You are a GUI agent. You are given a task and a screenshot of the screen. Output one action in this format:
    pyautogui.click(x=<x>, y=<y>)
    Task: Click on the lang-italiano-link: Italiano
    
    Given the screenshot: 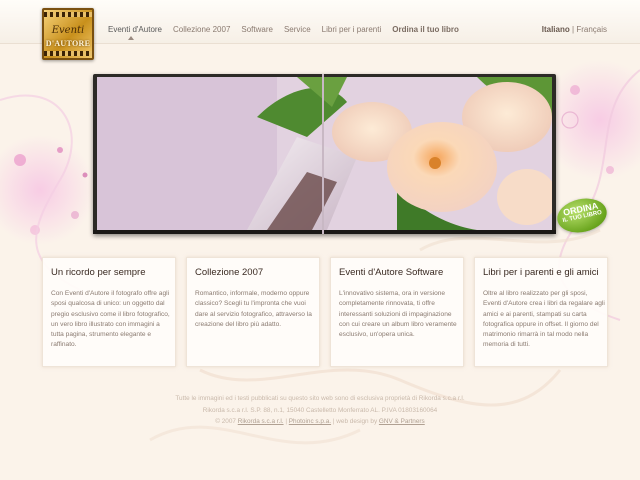 What is the action you would take?
    pyautogui.click(x=556, y=29)
    